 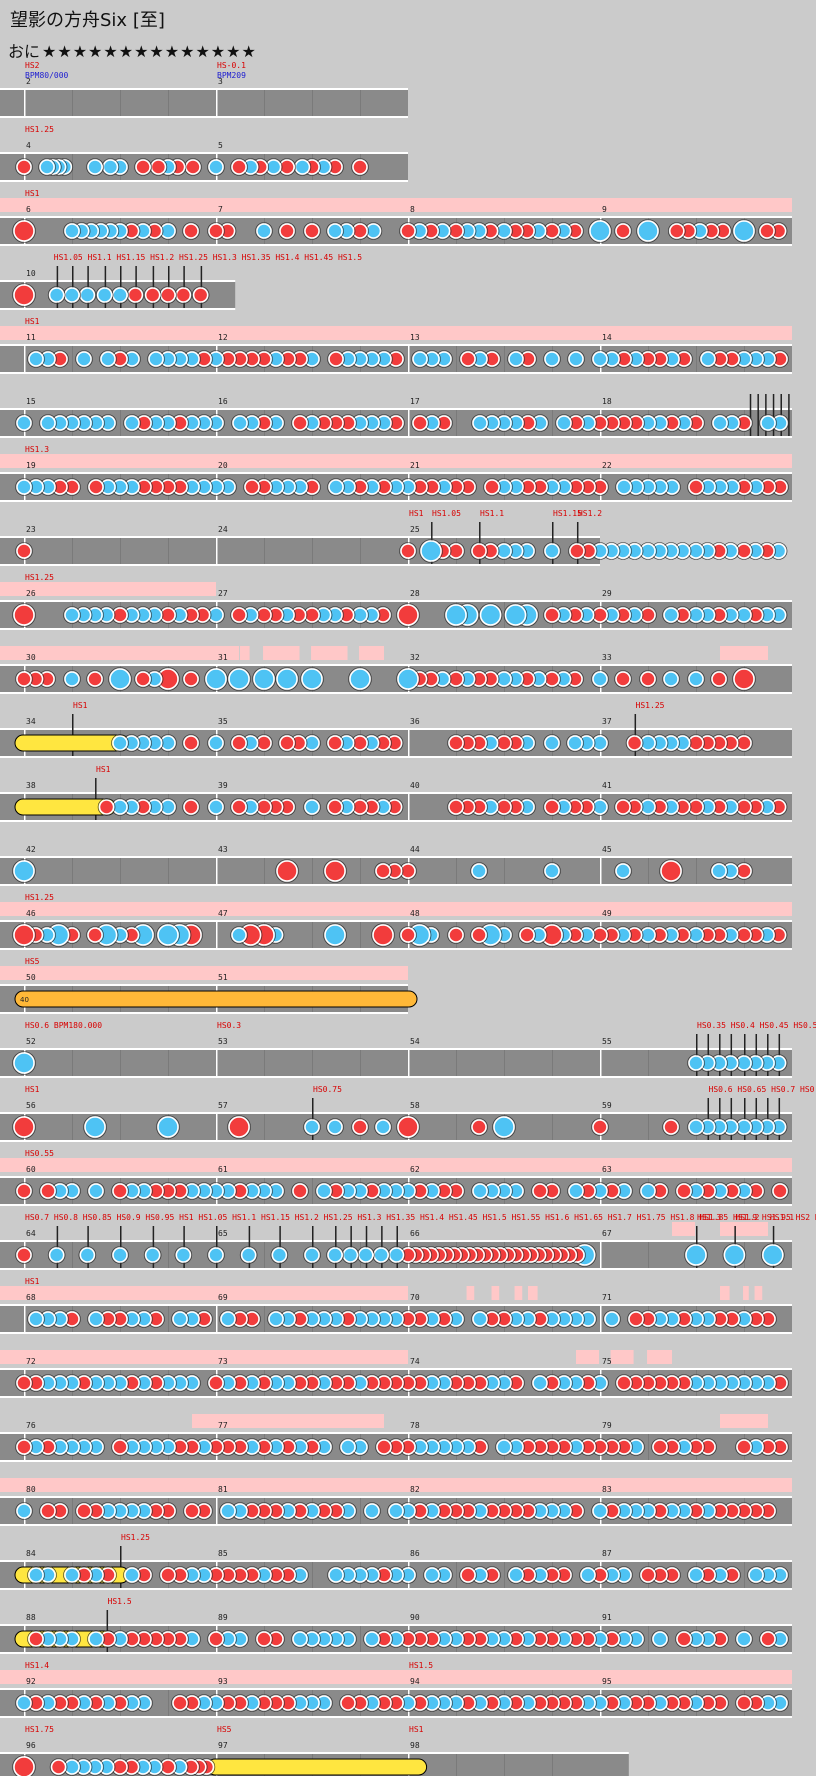 What do you see at coordinates (223, 785) in the screenshot?
I see `measure-number: 39` at bounding box center [223, 785].